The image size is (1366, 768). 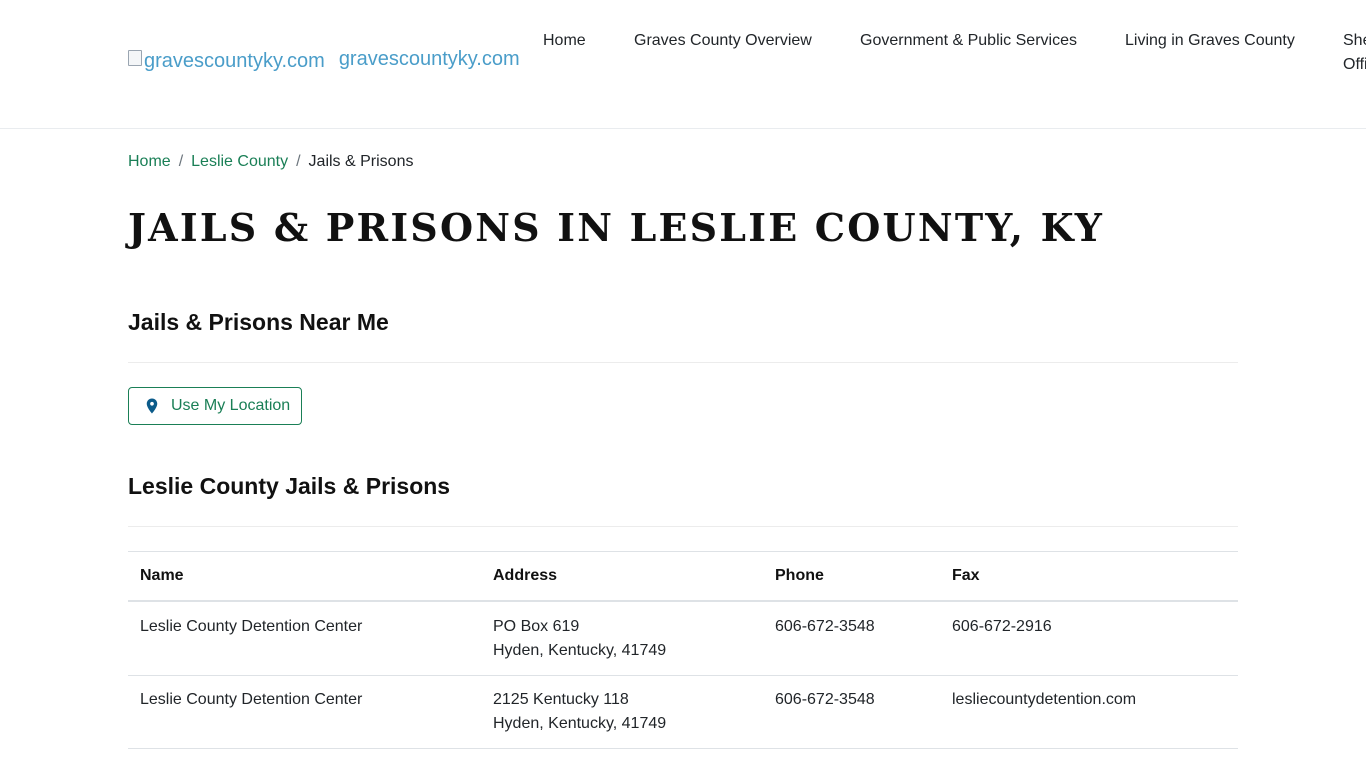 I want to click on near-me-heading: Jails & Prisons Near Me, so click(x=258, y=322).